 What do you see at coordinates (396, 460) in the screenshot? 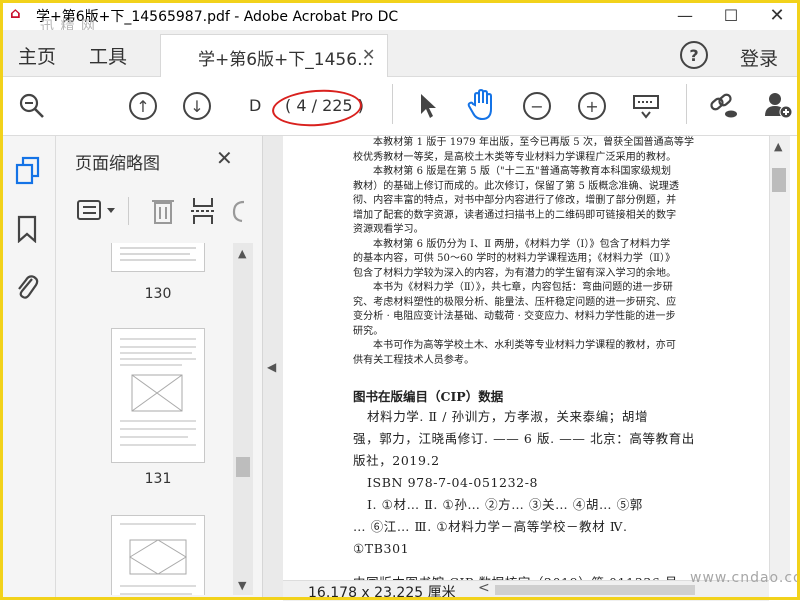
I see `cip-line: 版社，2019.2` at bounding box center [396, 460].